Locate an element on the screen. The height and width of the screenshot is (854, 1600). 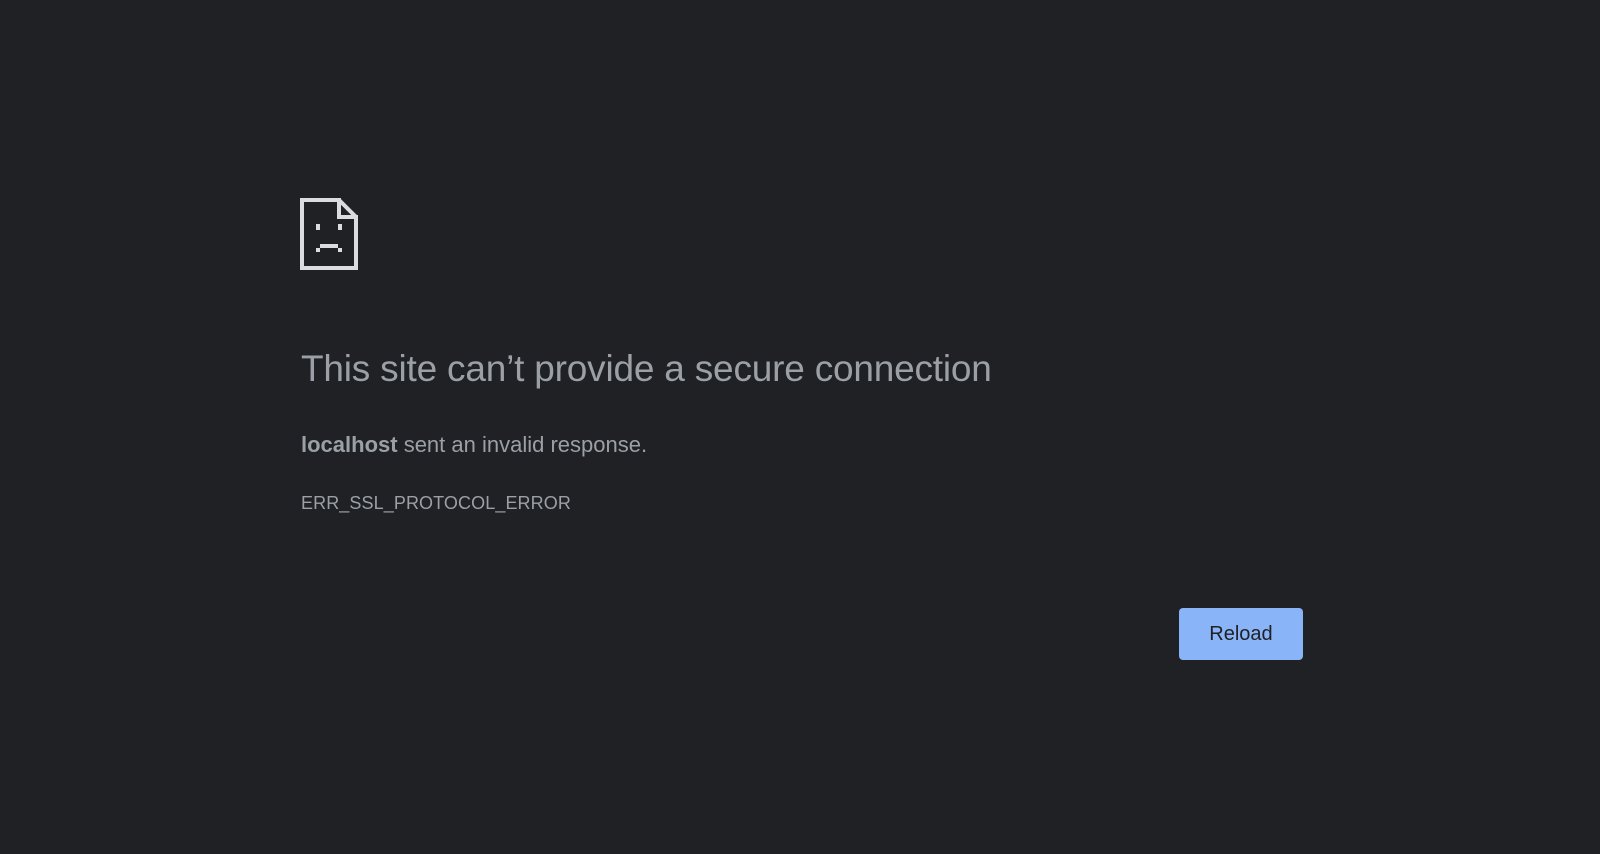
error-code: ERR_SSL_PROTOCOL_ERROR is located at coordinates (436, 503).